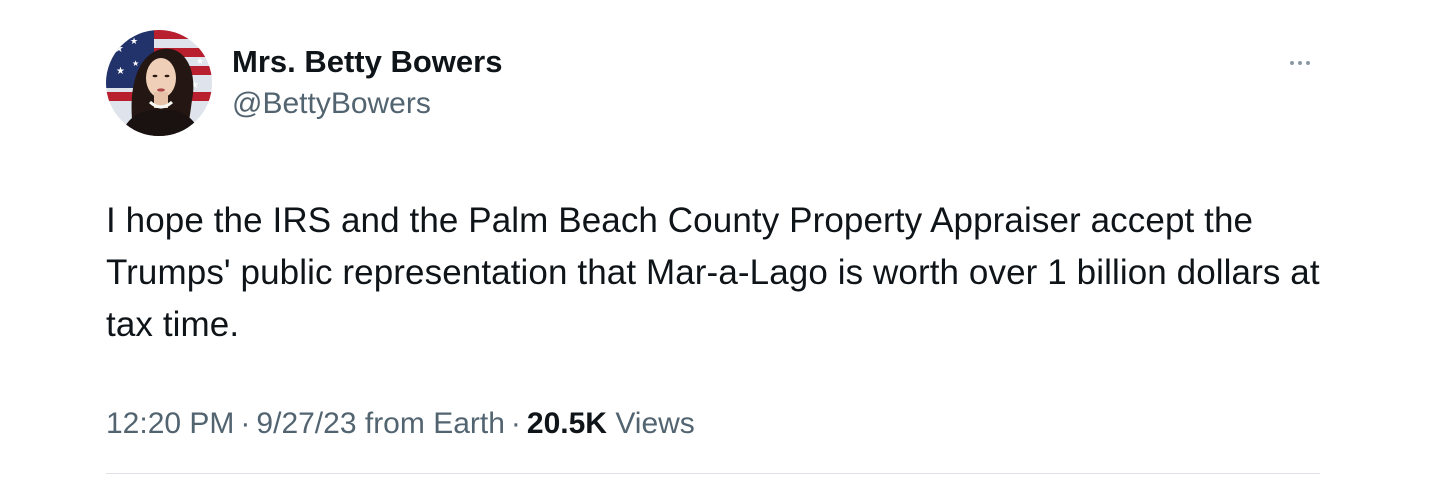  I want to click on divider, so click(713, 473).